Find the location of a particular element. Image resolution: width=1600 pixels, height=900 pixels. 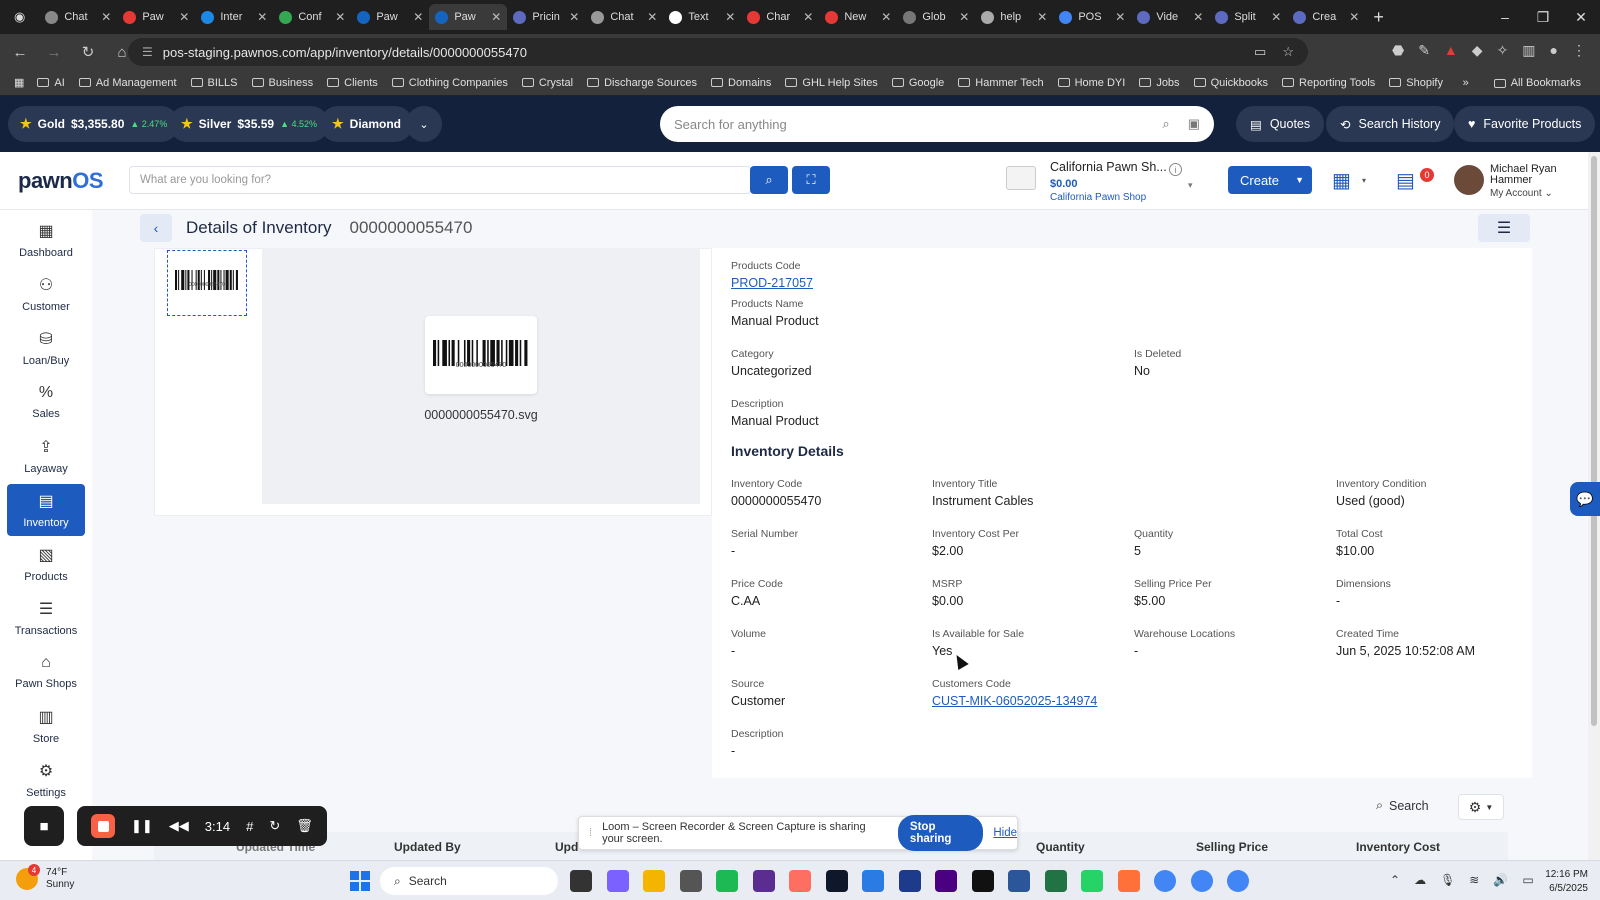

taskbar-app-excel-icon is located at coordinates (1055, 881).